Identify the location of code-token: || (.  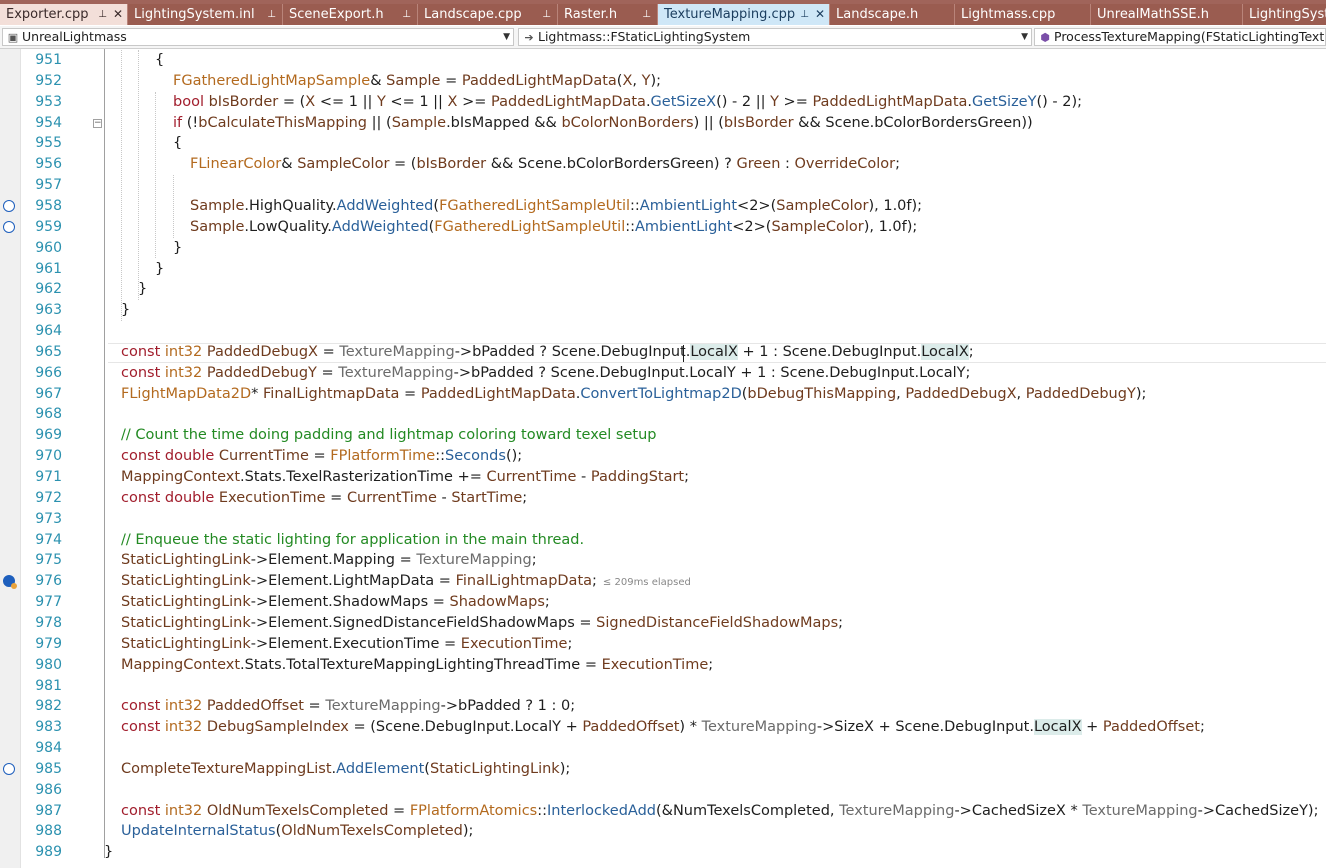
(379, 122).